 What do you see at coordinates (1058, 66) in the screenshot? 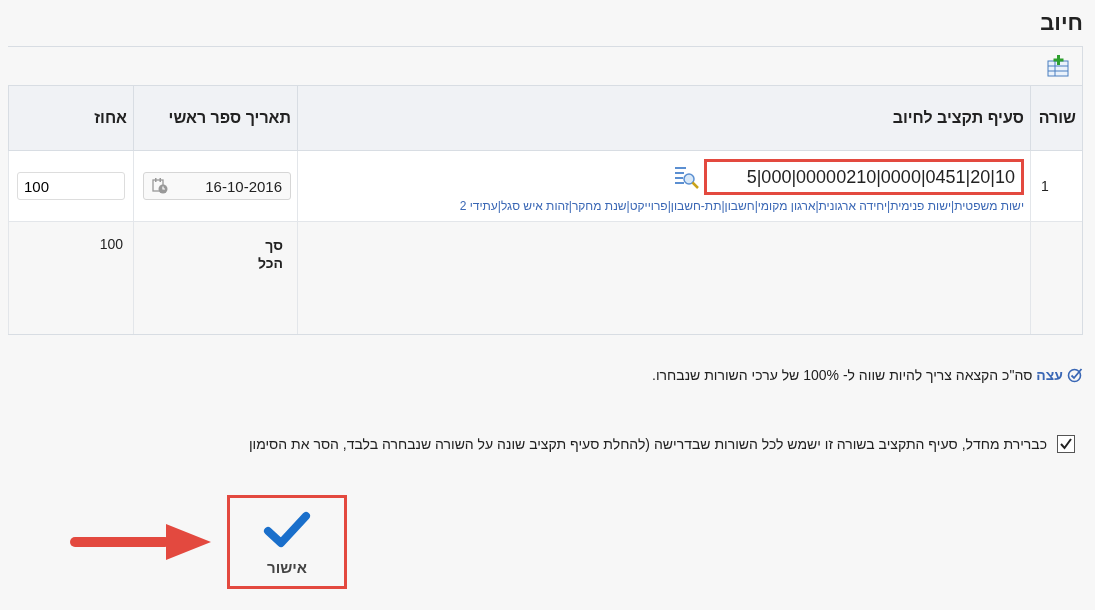
I see `add-row-icon` at bounding box center [1058, 66].